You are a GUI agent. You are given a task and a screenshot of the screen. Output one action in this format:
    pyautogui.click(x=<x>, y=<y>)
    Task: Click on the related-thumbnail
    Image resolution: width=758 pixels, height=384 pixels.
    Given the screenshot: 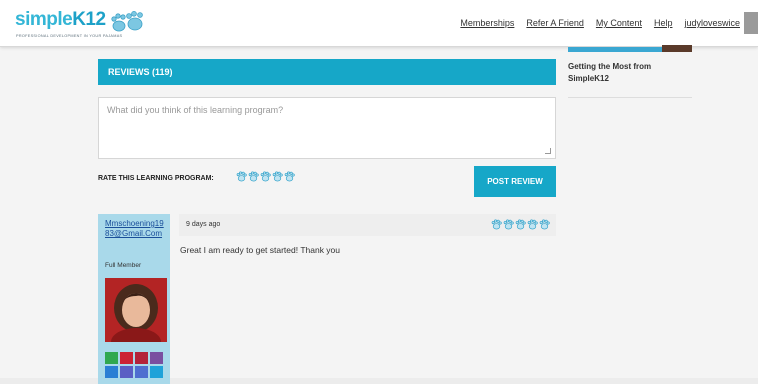 What is the action you would take?
    pyautogui.click(x=630, y=48)
    